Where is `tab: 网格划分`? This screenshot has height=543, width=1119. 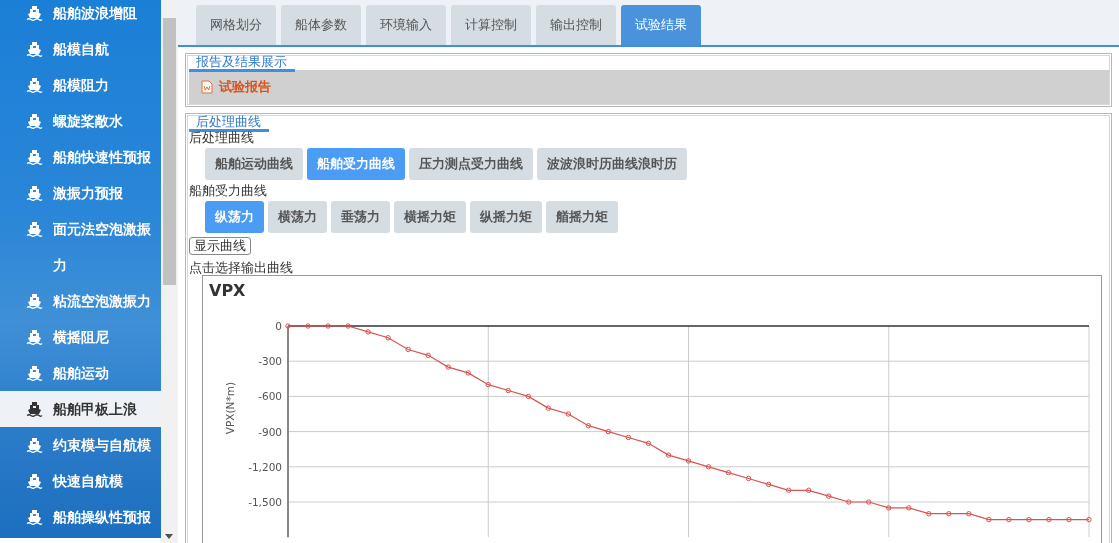 tab: 网格划分 is located at coordinates (236, 25).